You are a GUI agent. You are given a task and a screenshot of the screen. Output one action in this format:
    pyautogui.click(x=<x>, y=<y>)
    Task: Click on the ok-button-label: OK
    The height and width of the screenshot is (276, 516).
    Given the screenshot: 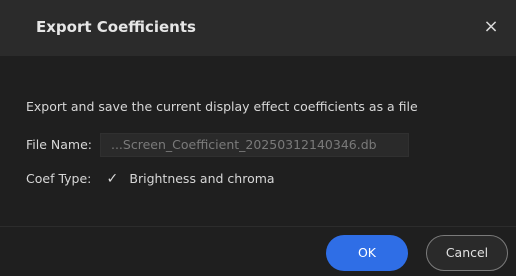 What is the action you would take?
    pyautogui.click(x=367, y=252)
    